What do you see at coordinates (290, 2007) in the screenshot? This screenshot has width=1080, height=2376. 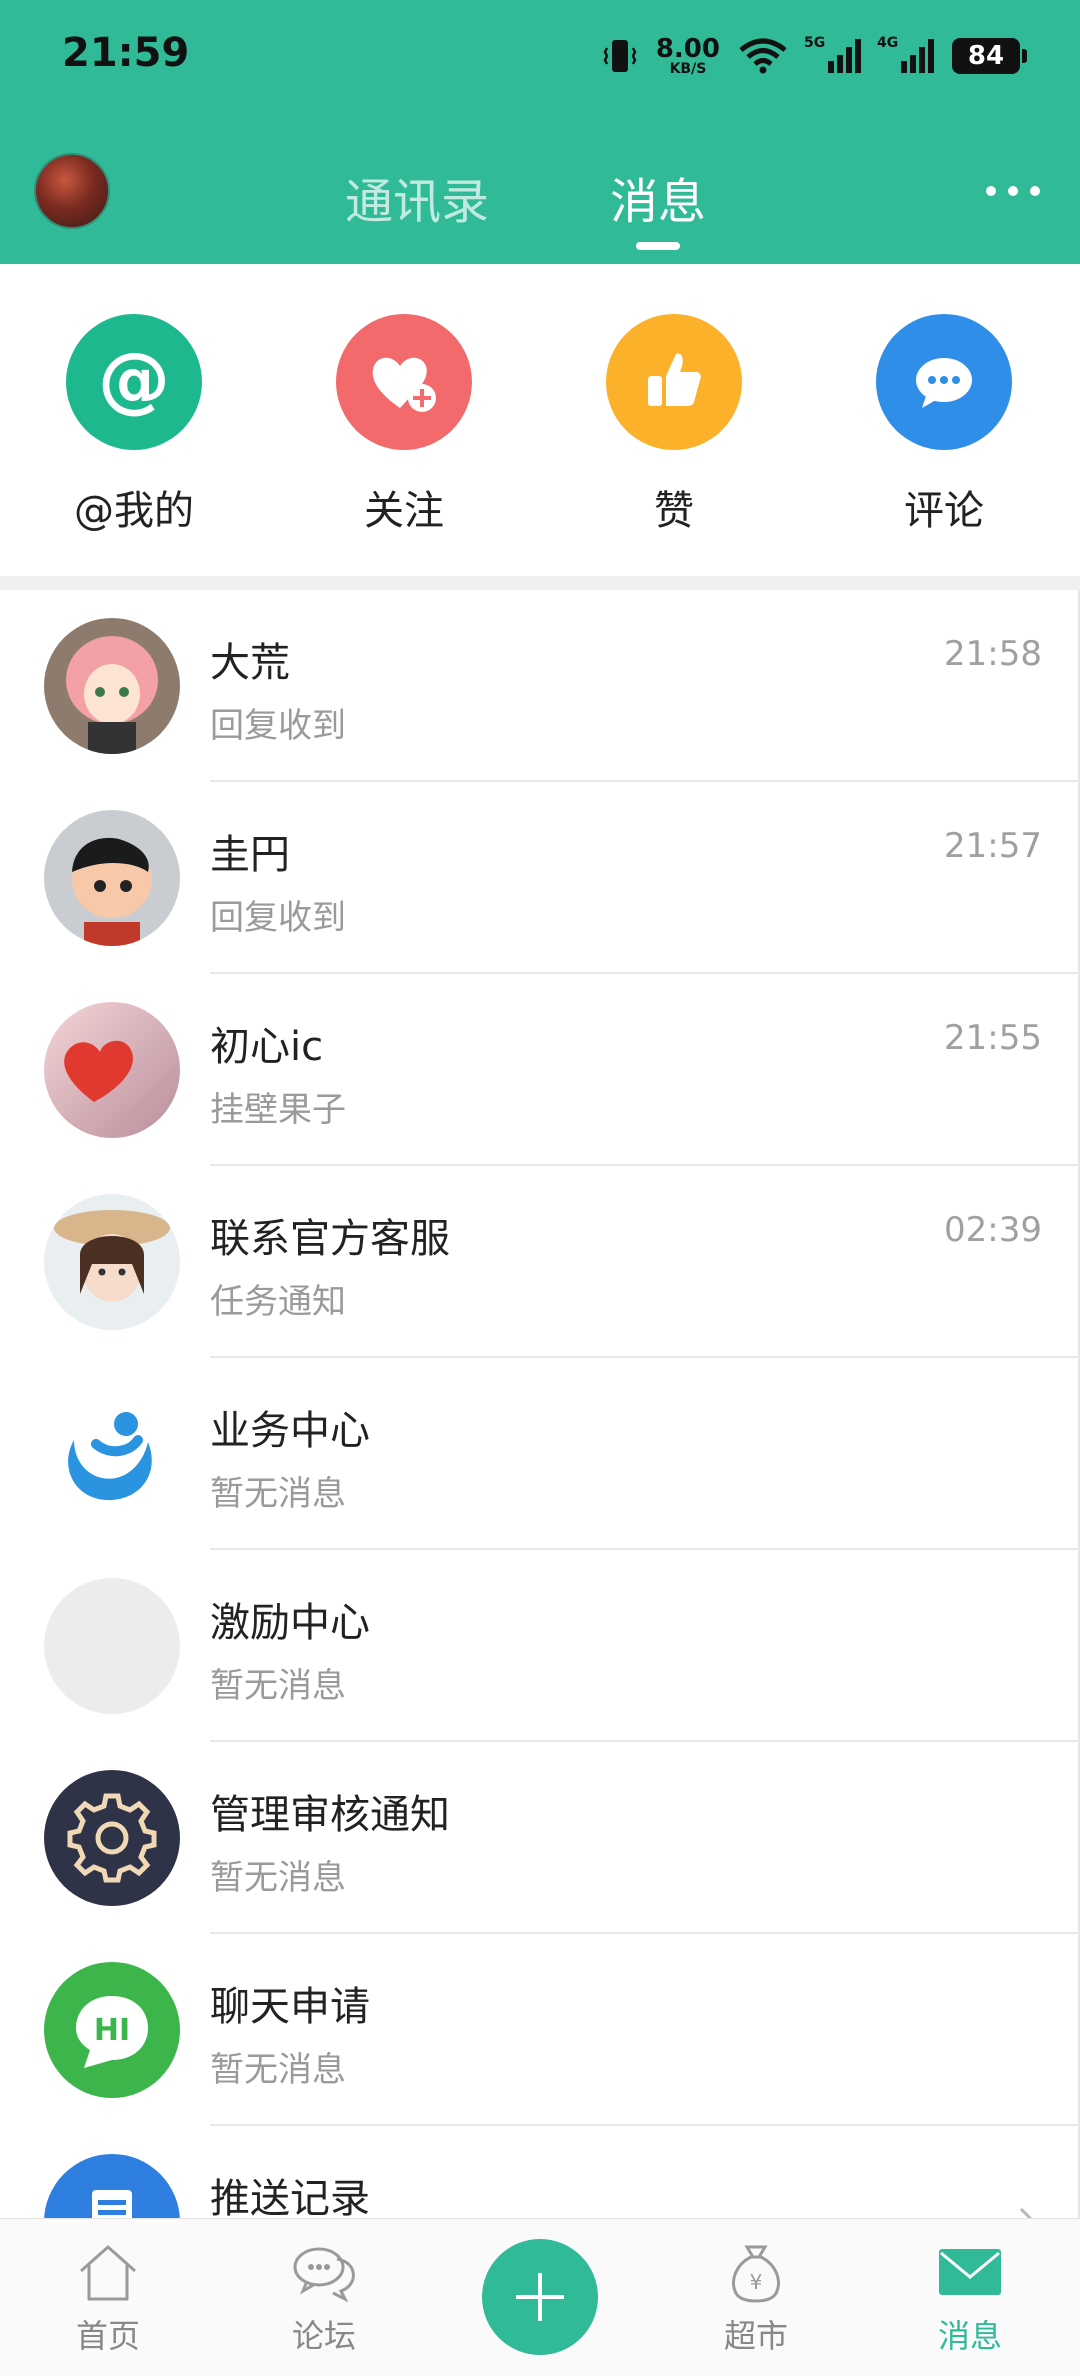 I see `contact-name: 聊天申请` at bounding box center [290, 2007].